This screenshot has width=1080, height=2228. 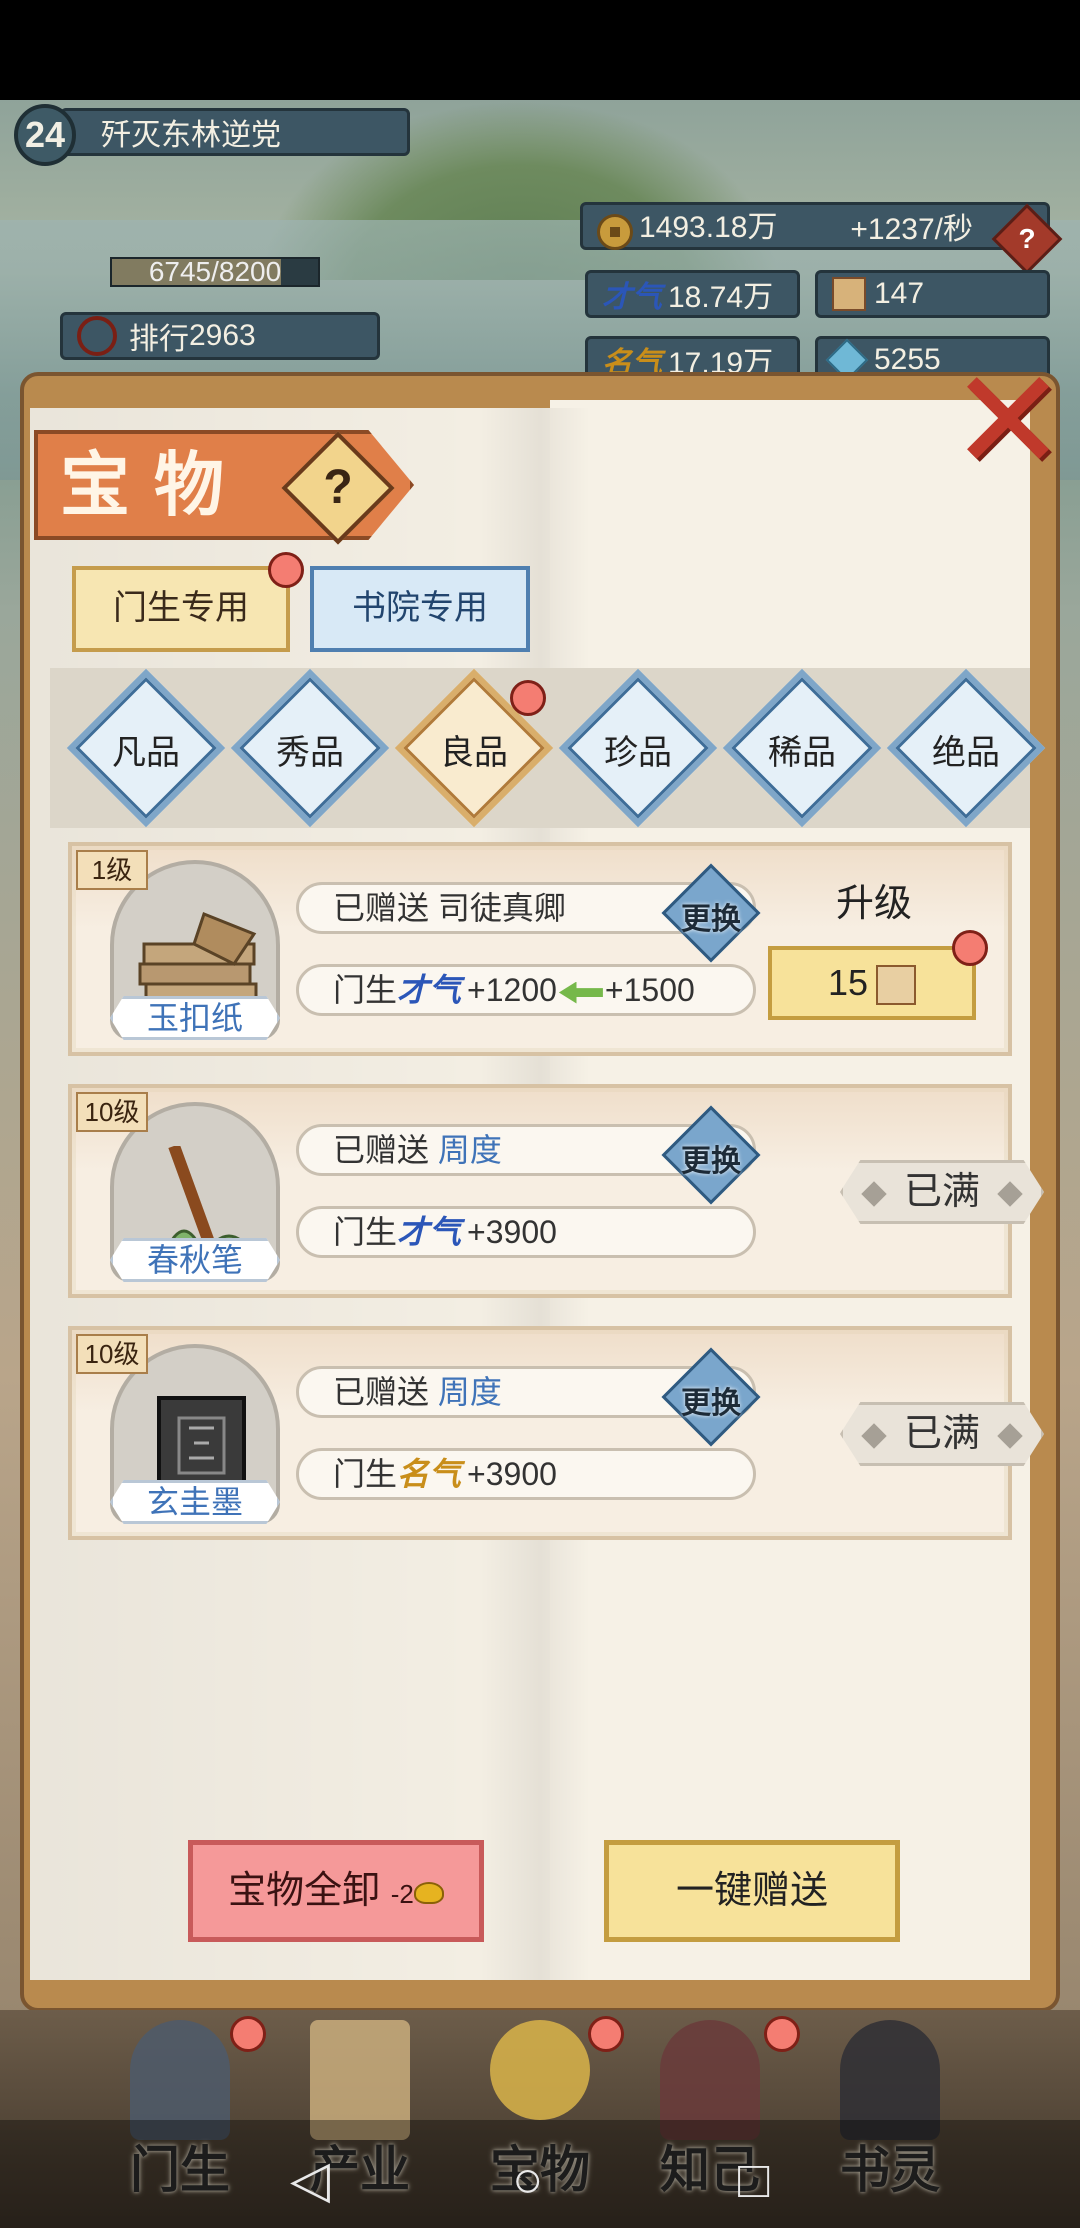 What do you see at coordinates (191, 135) in the screenshot?
I see `player-name: 歼灭东林逆党` at bounding box center [191, 135].